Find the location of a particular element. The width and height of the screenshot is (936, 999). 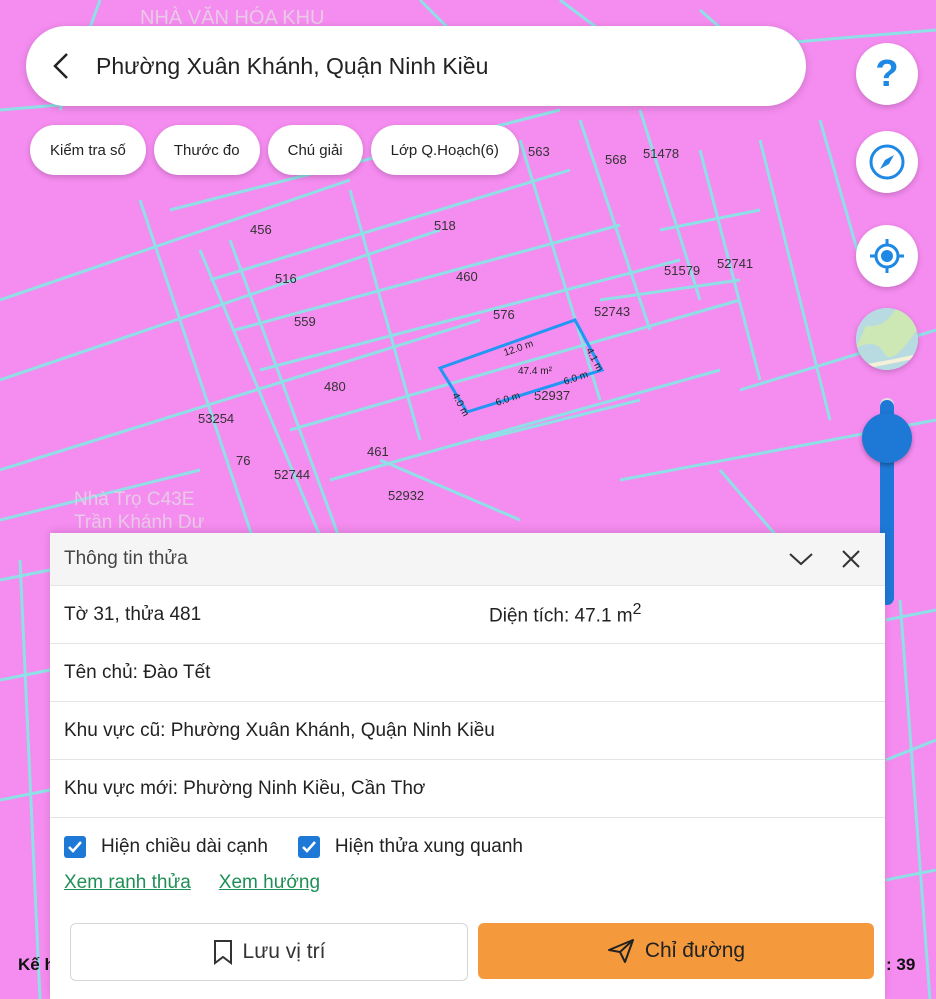

action-buttons: Lưu vị trí Chỉ đường is located at coordinates (472, 952).